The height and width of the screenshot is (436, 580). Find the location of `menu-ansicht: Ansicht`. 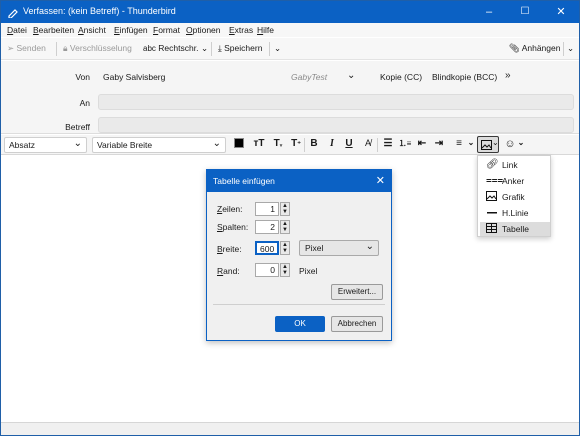

menu-ansicht: Ansicht is located at coordinates (92, 30).